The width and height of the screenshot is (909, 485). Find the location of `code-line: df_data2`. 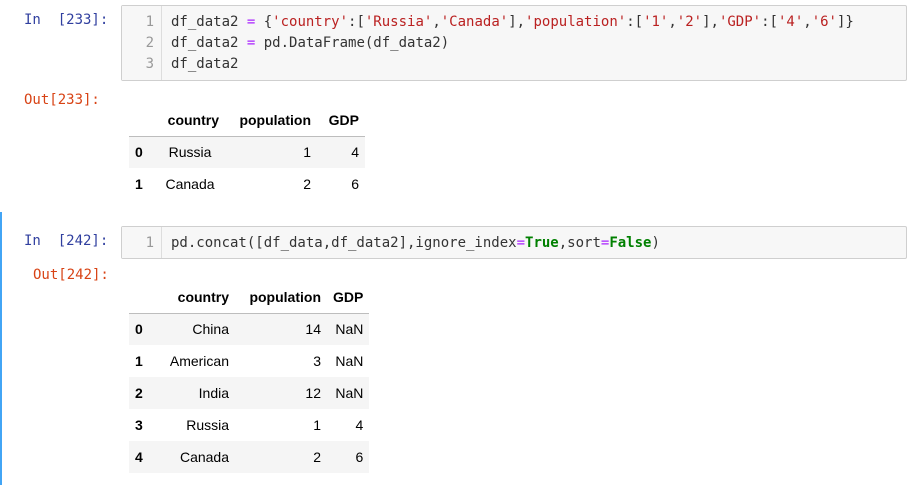

code-line: df_data2 is located at coordinates (204, 64).